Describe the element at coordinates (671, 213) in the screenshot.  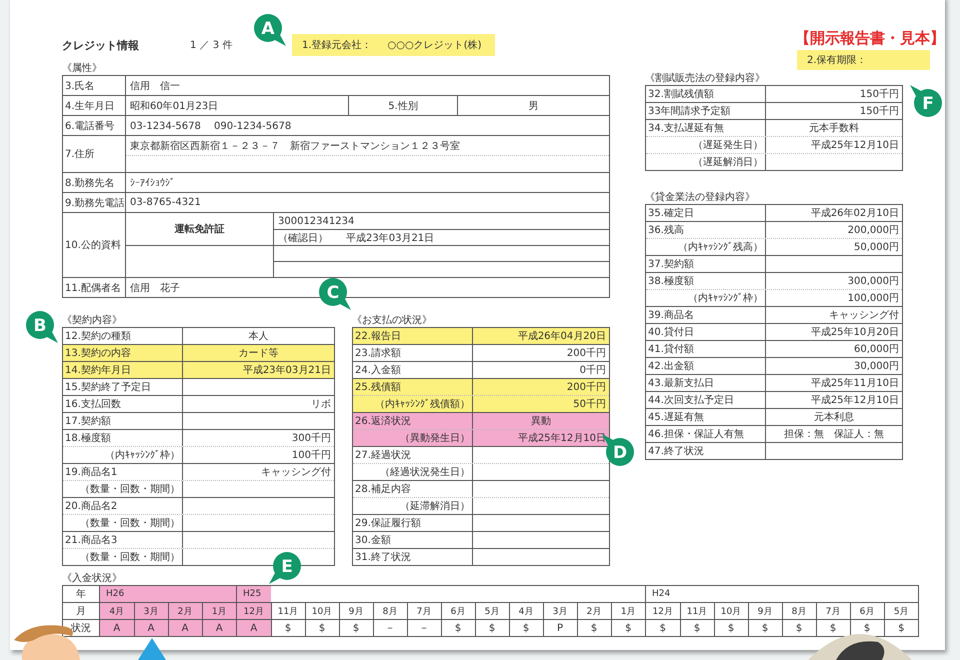
I see `field-label: 35.確定日` at that location.